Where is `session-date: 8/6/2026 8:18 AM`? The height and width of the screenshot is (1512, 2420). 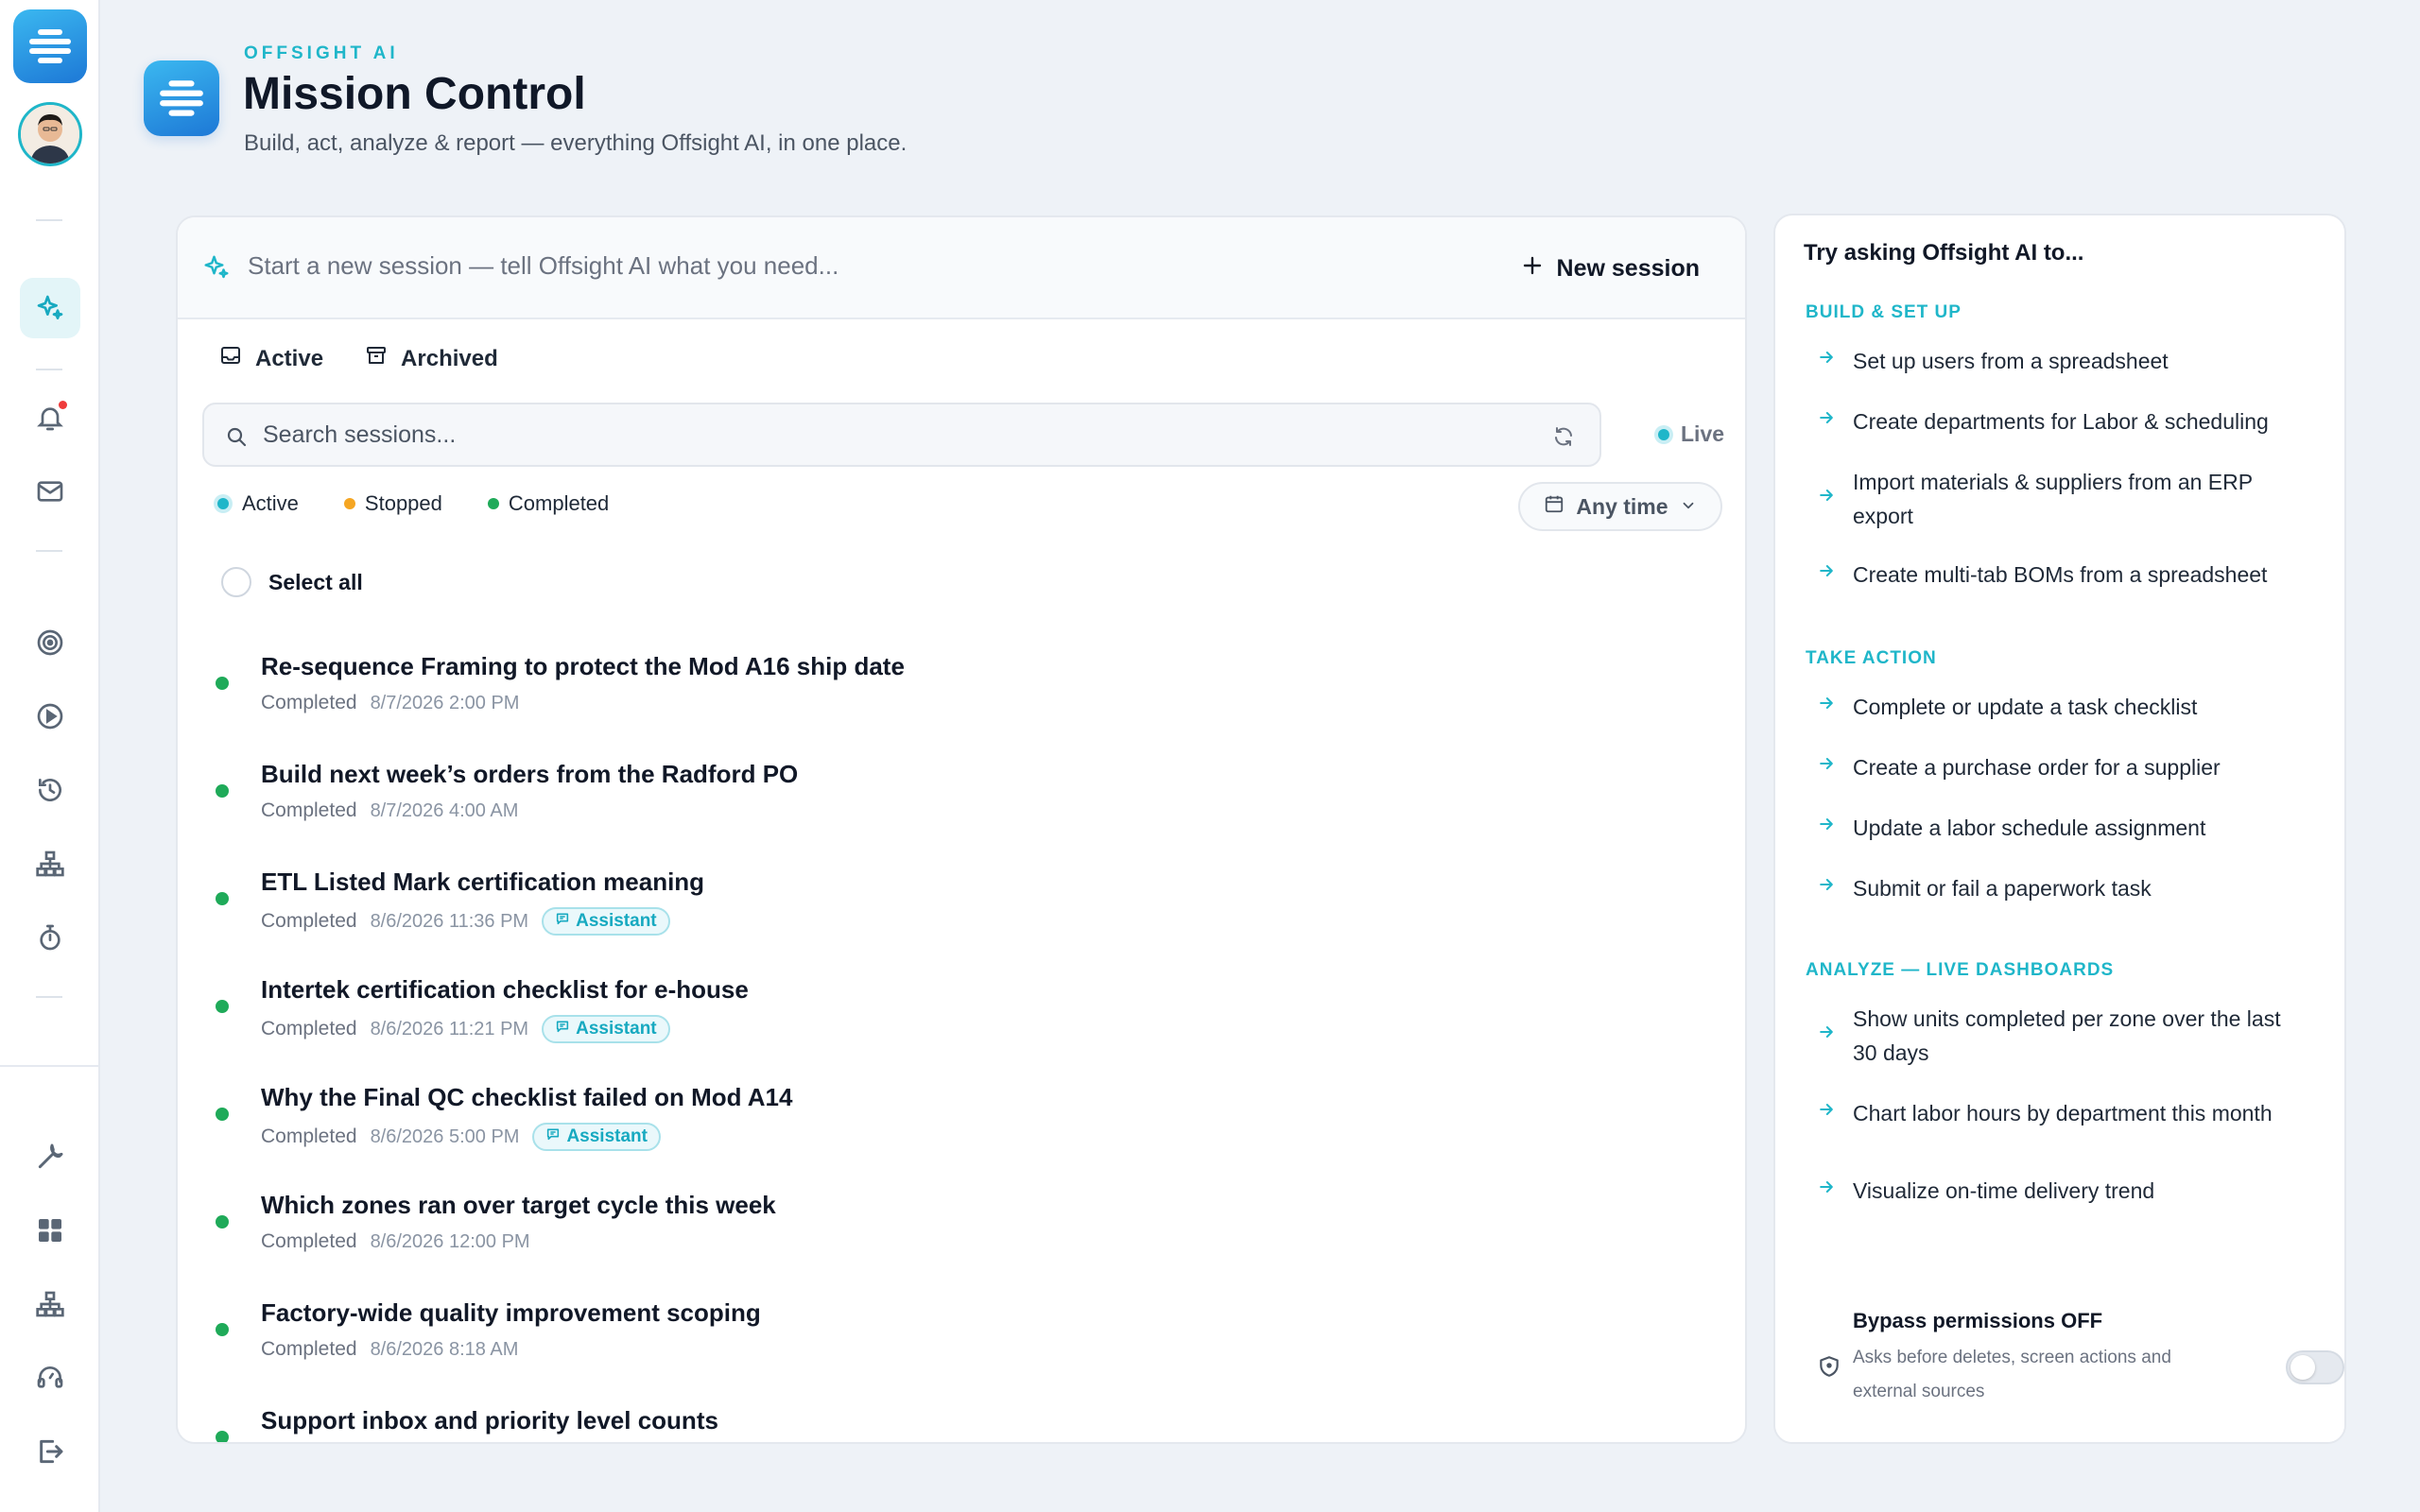 session-date: 8/6/2026 8:18 AM is located at coordinates (444, 1349).